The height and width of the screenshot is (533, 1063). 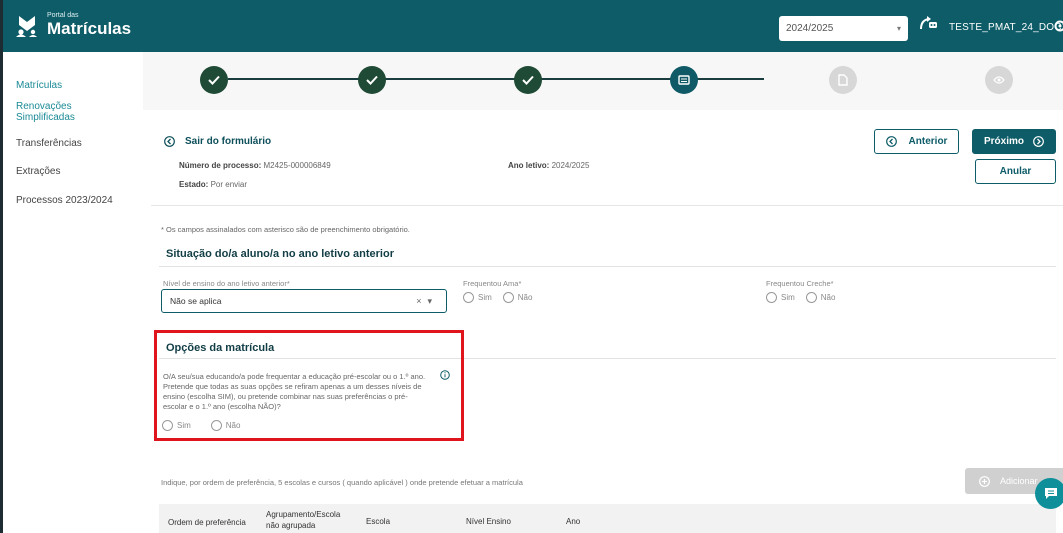 I want to click on step-3-done, so click(x=528, y=80).